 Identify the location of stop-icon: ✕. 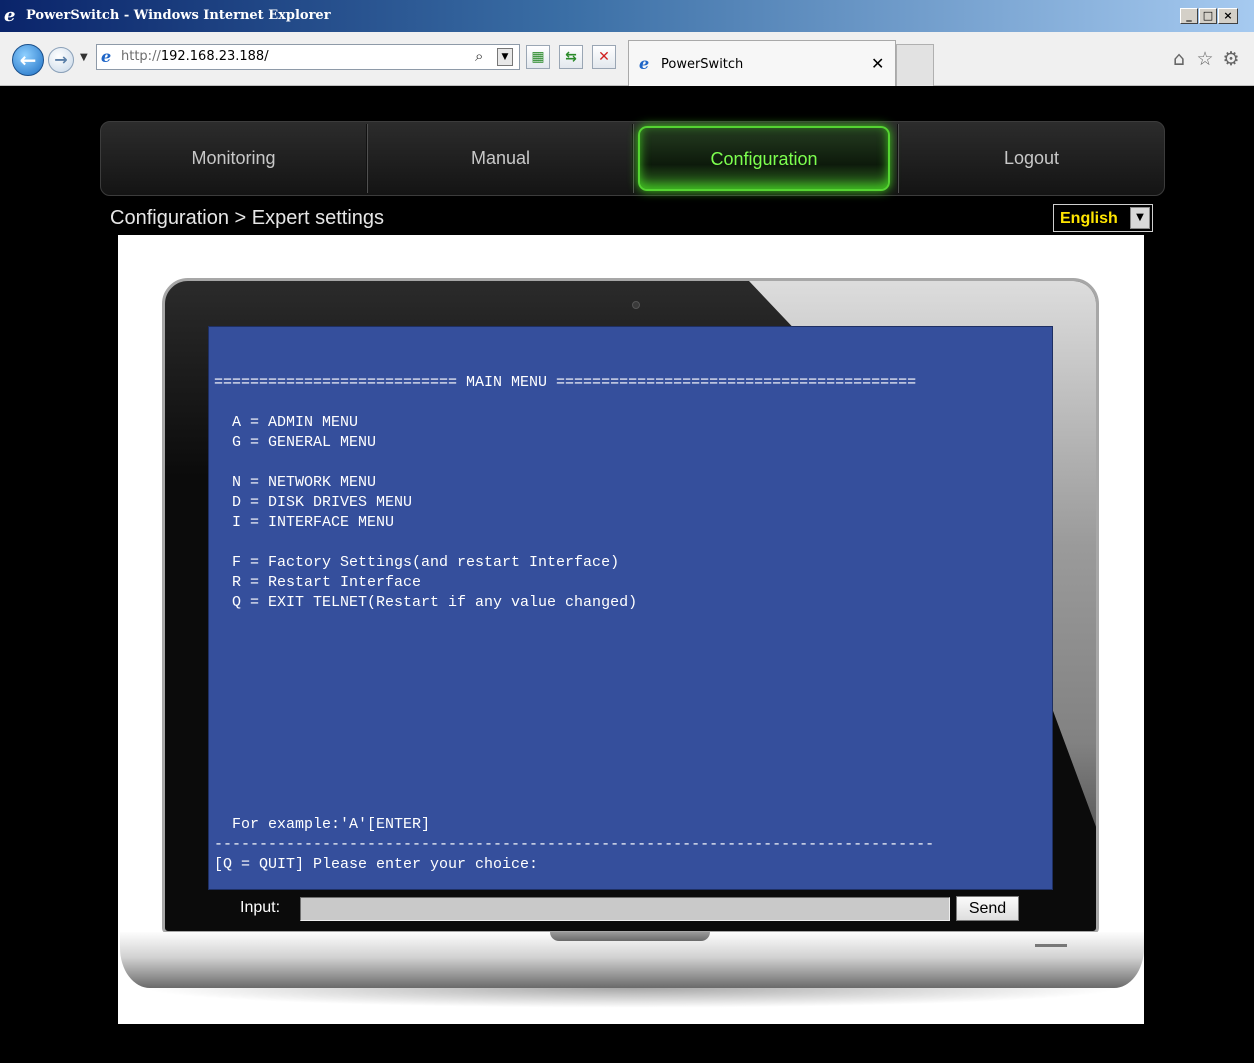
(604, 57).